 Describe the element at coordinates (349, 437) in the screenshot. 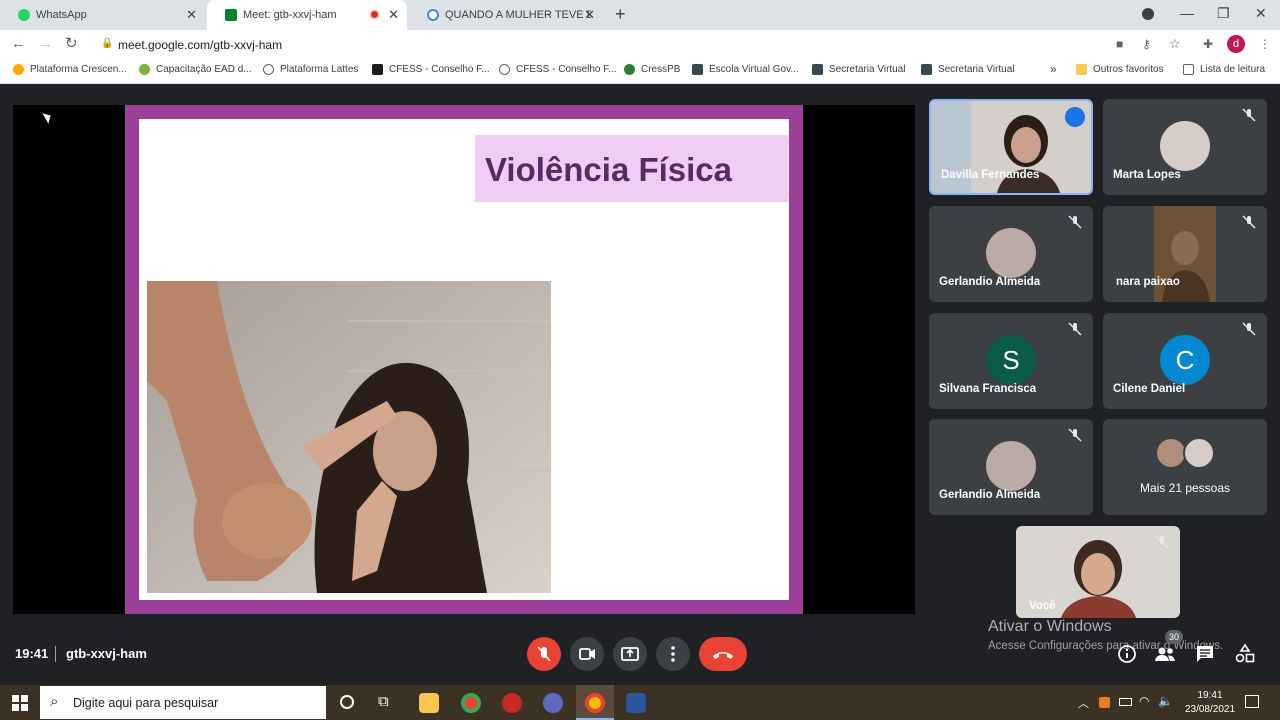

I see `slide-photo` at that location.